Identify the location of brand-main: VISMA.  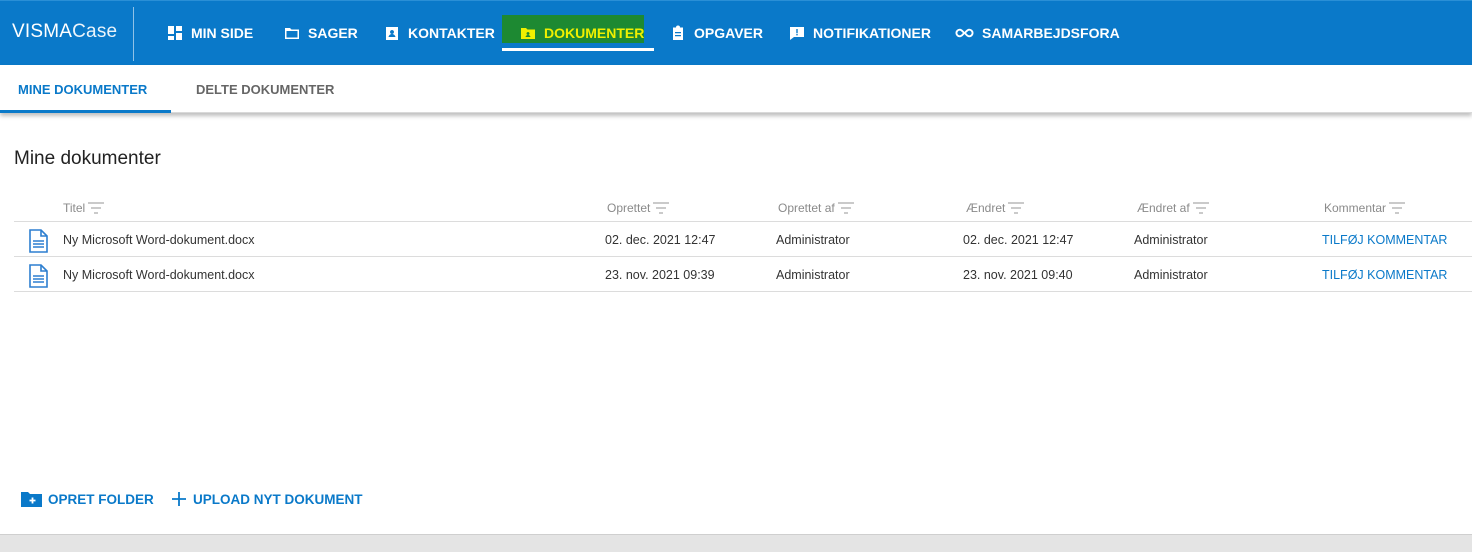
(42, 31).